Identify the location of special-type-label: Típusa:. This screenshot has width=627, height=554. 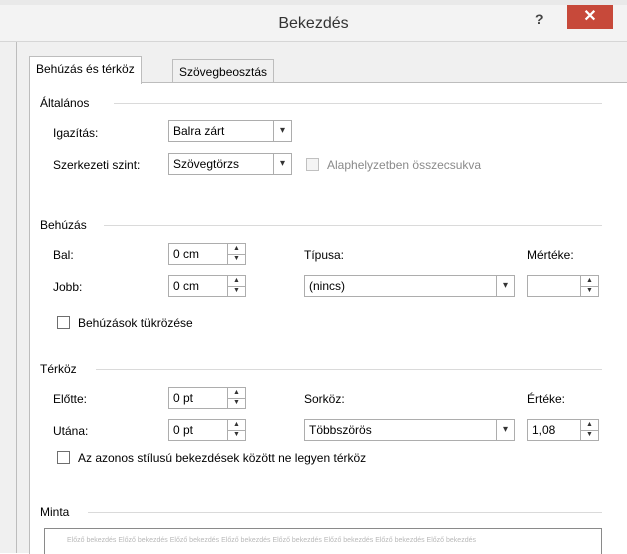
(324, 255).